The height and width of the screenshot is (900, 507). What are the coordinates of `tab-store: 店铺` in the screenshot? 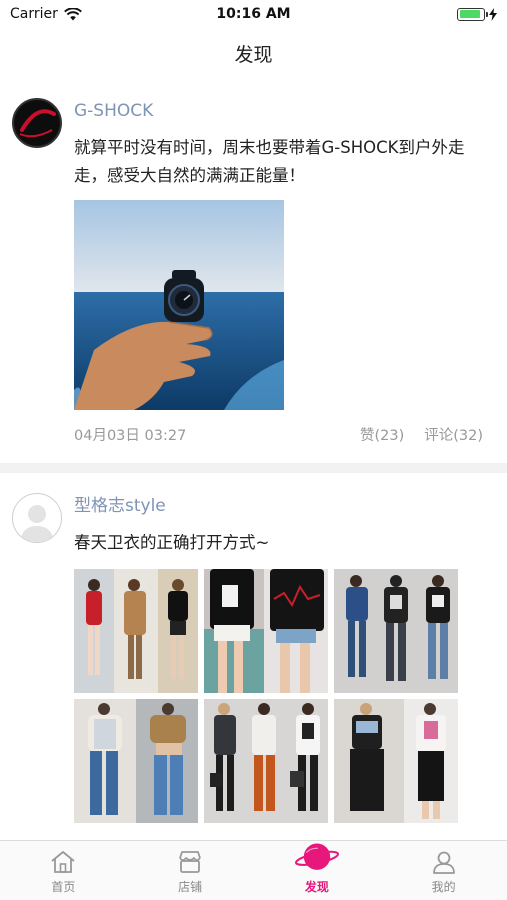 It's located at (190, 870).